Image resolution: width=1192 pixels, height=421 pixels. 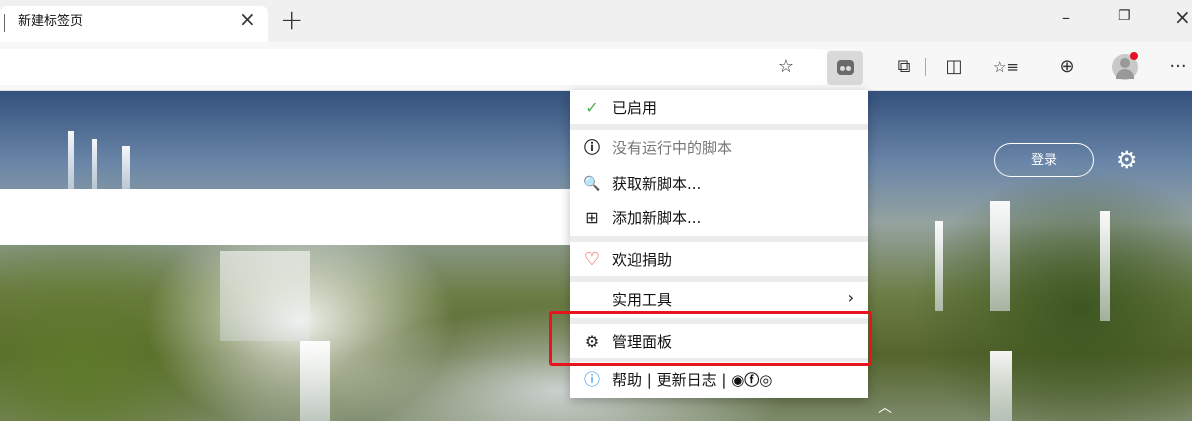 What do you see at coordinates (751, 380) in the screenshot?
I see `social-links-icon: ◉ⓕ◎` at bounding box center [751, 380].